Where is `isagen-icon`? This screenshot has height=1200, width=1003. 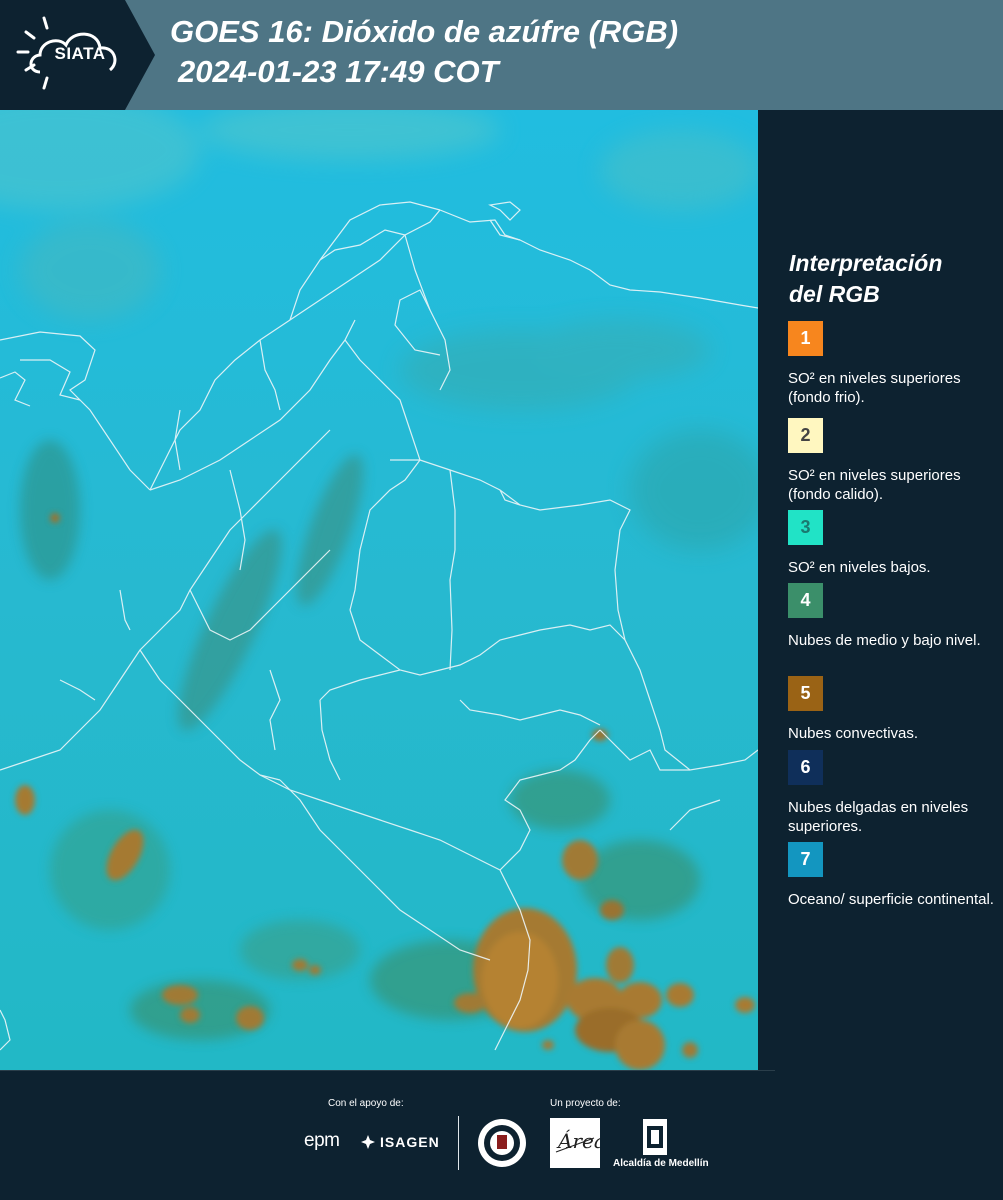 isagen-icon is located at coordinates (368, 1142).